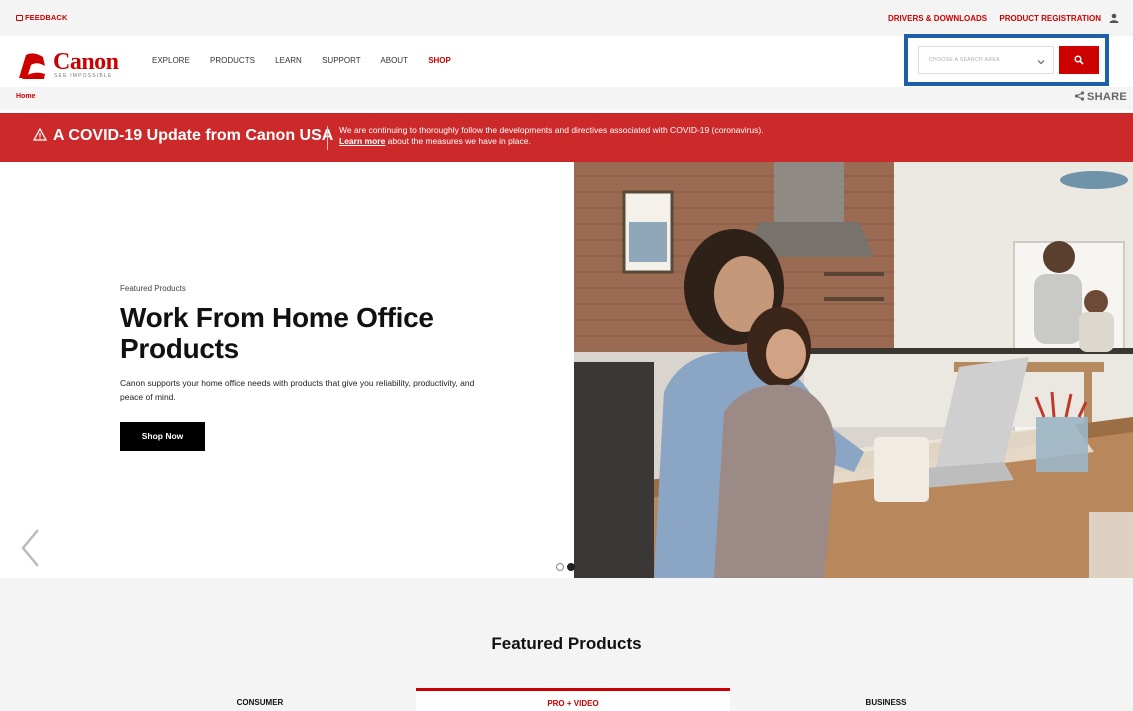 The image size is (1133, 711). I want to click on feedback-link: FEEDBACK, so click(41, 17).